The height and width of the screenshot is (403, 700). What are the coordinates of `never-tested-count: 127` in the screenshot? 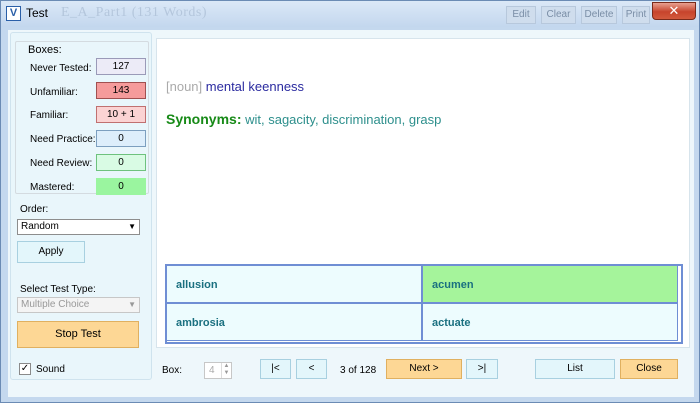 It's located at (121, 66).